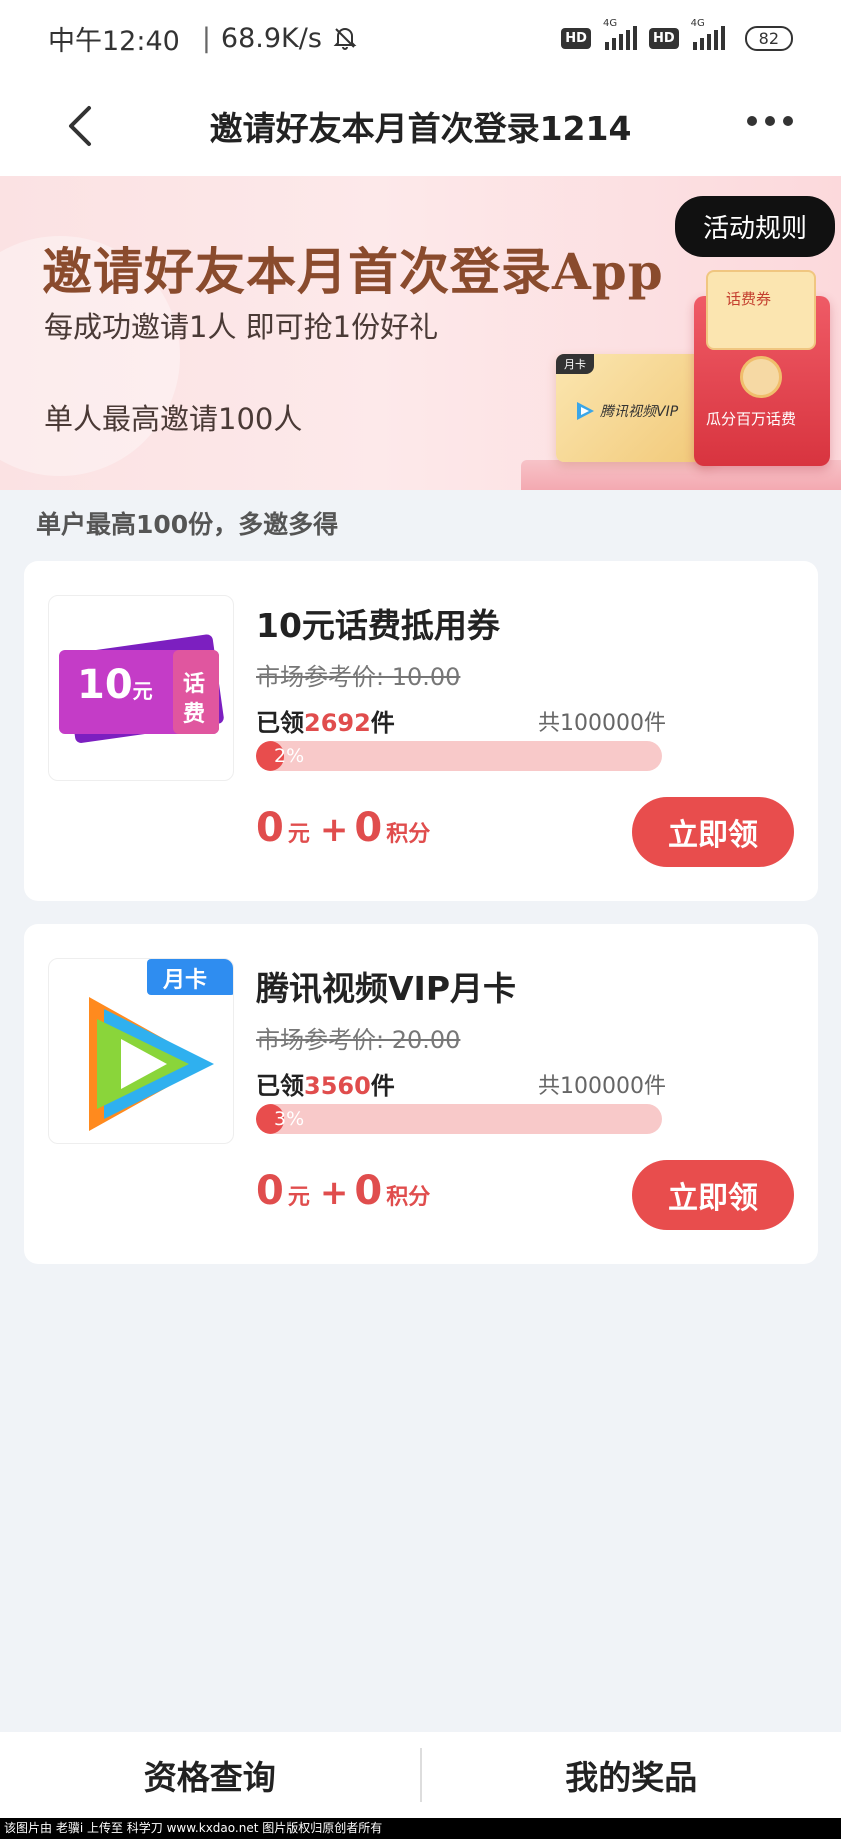  I want to click on coupon-value: 10元, so click(115, 685).